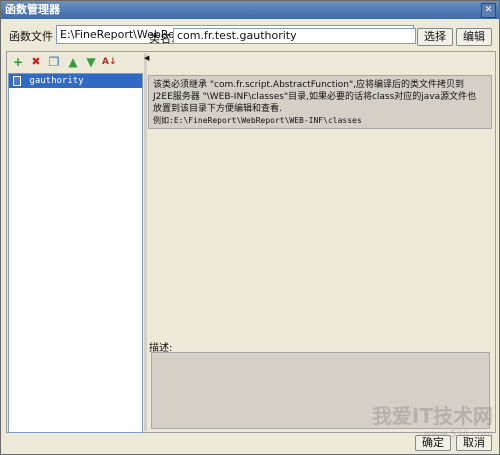 The image size is (500, 455). I want to click on add-icon: +, so click(18, 62).